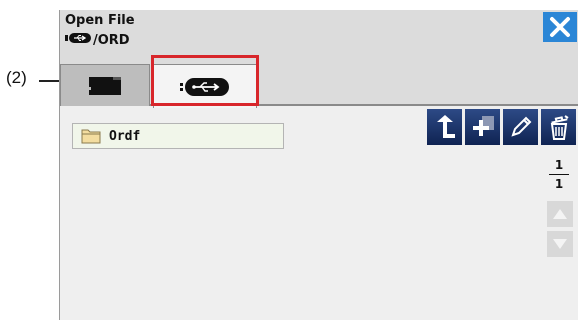 This screenshot has height=320, width=578. I want to click on internal-memory-icon, so click(104, 85).